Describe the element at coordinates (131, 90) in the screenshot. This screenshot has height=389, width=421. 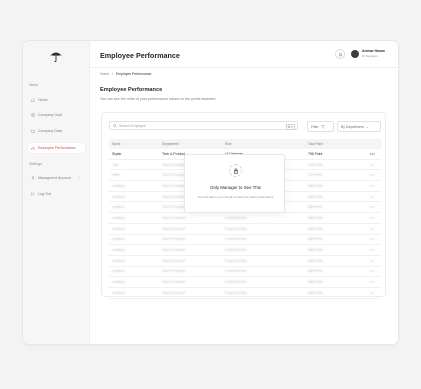
I see `section-title: Employee Performance` at that location.